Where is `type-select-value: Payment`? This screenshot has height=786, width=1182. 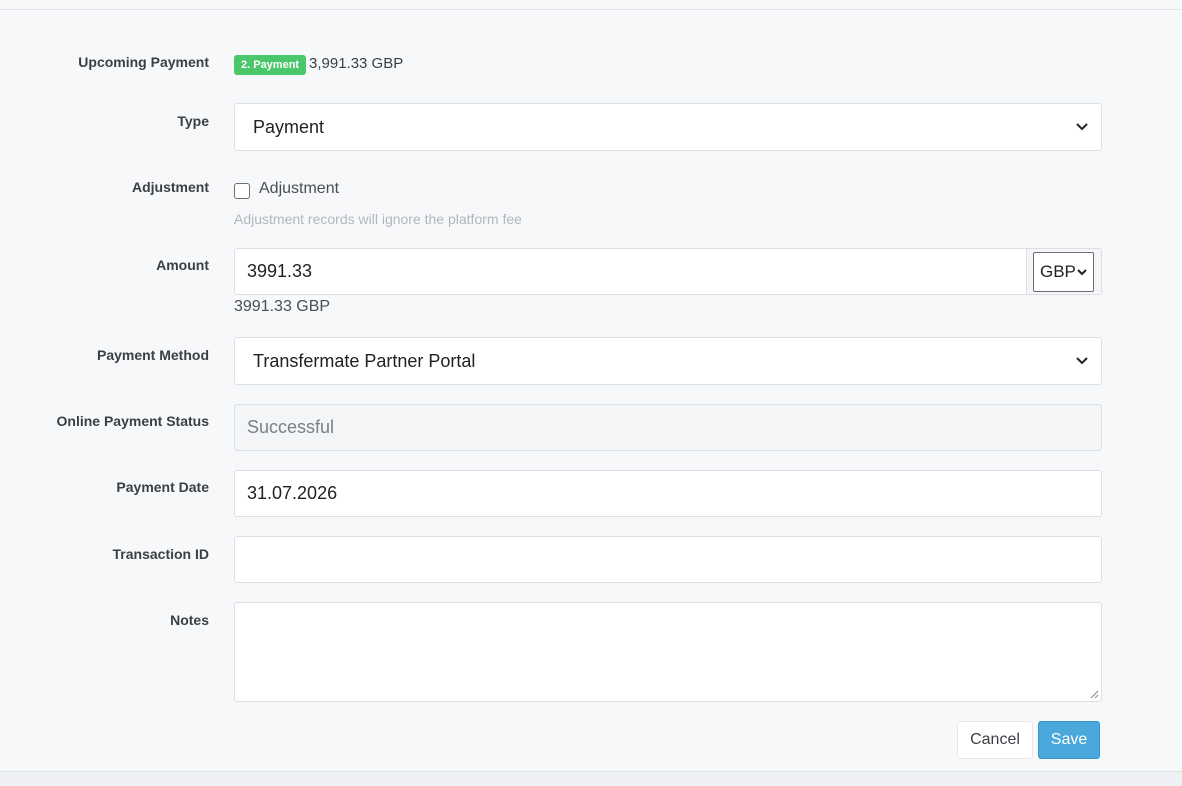 type-select-value: Payment is located at coordinates (289, 127).